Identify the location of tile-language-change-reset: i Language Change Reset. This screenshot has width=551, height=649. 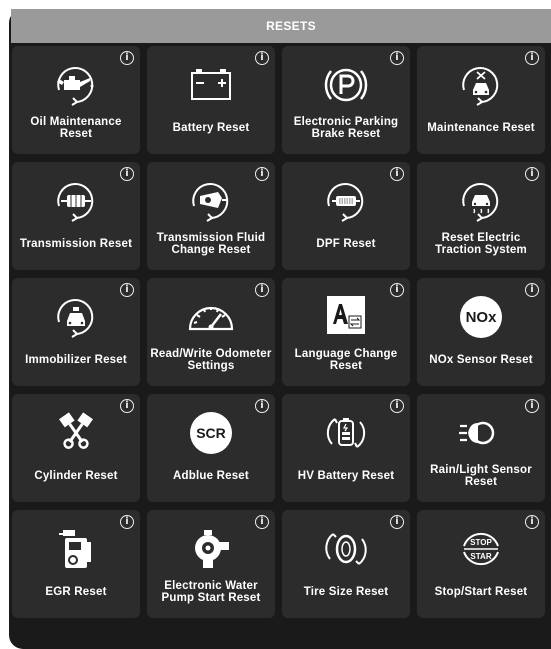
(346, 332).